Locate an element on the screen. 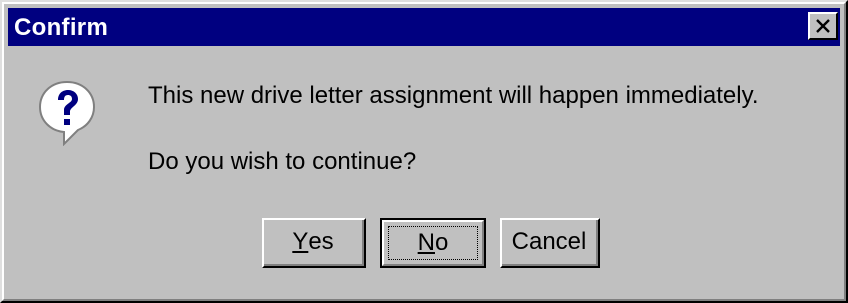 The image size is (848, 303). yes-button: Yes is located at coordinates (314, 243).